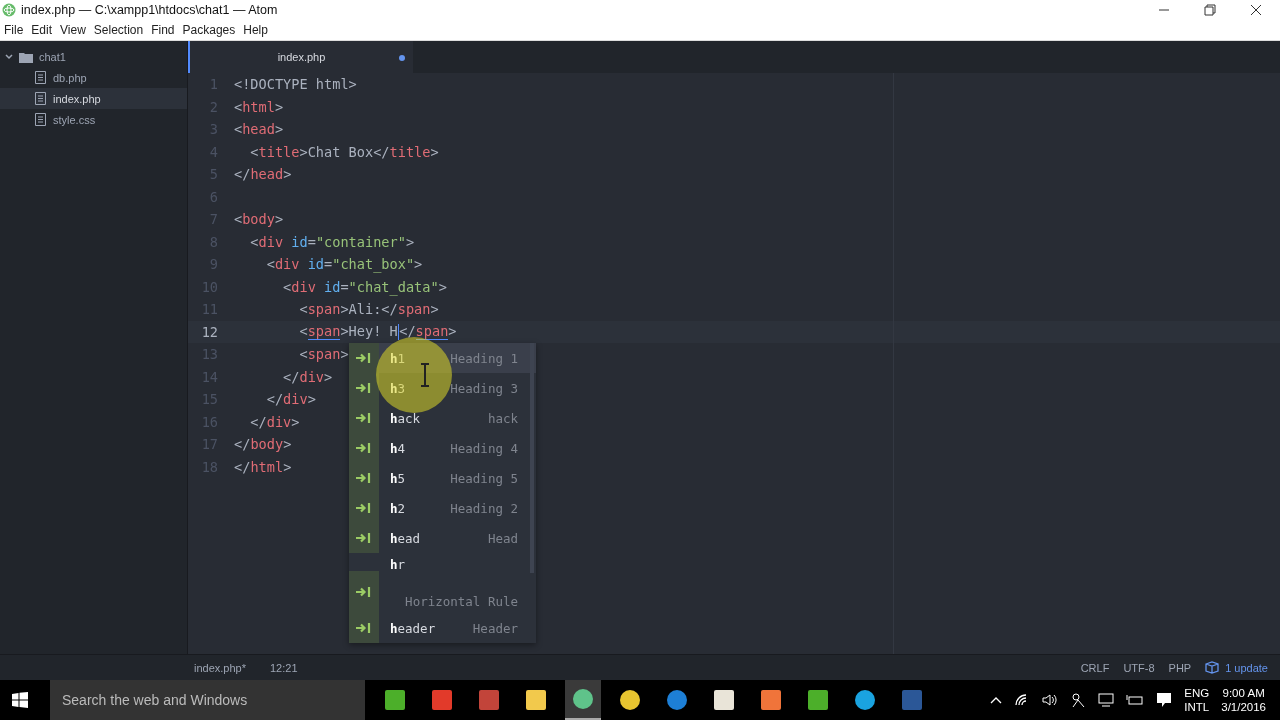 Image resolution: width=1280 pixels, height=720 pixels. What do you see at coordinates (377, 332) in the screenshot?
I see `code-line: <span>Hey! H</span>` at bounding box center [377, 332].